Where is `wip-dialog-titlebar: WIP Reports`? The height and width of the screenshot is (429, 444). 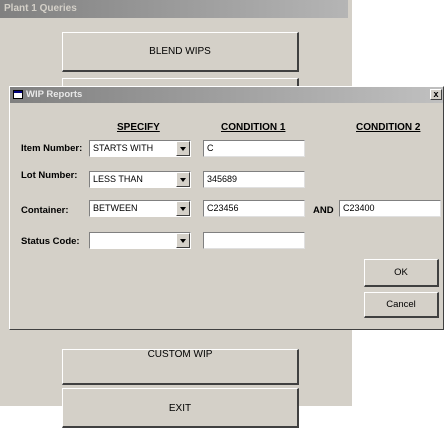
wip-dialog-titlebar: WIP Reports is located at coordinates (226, 95).